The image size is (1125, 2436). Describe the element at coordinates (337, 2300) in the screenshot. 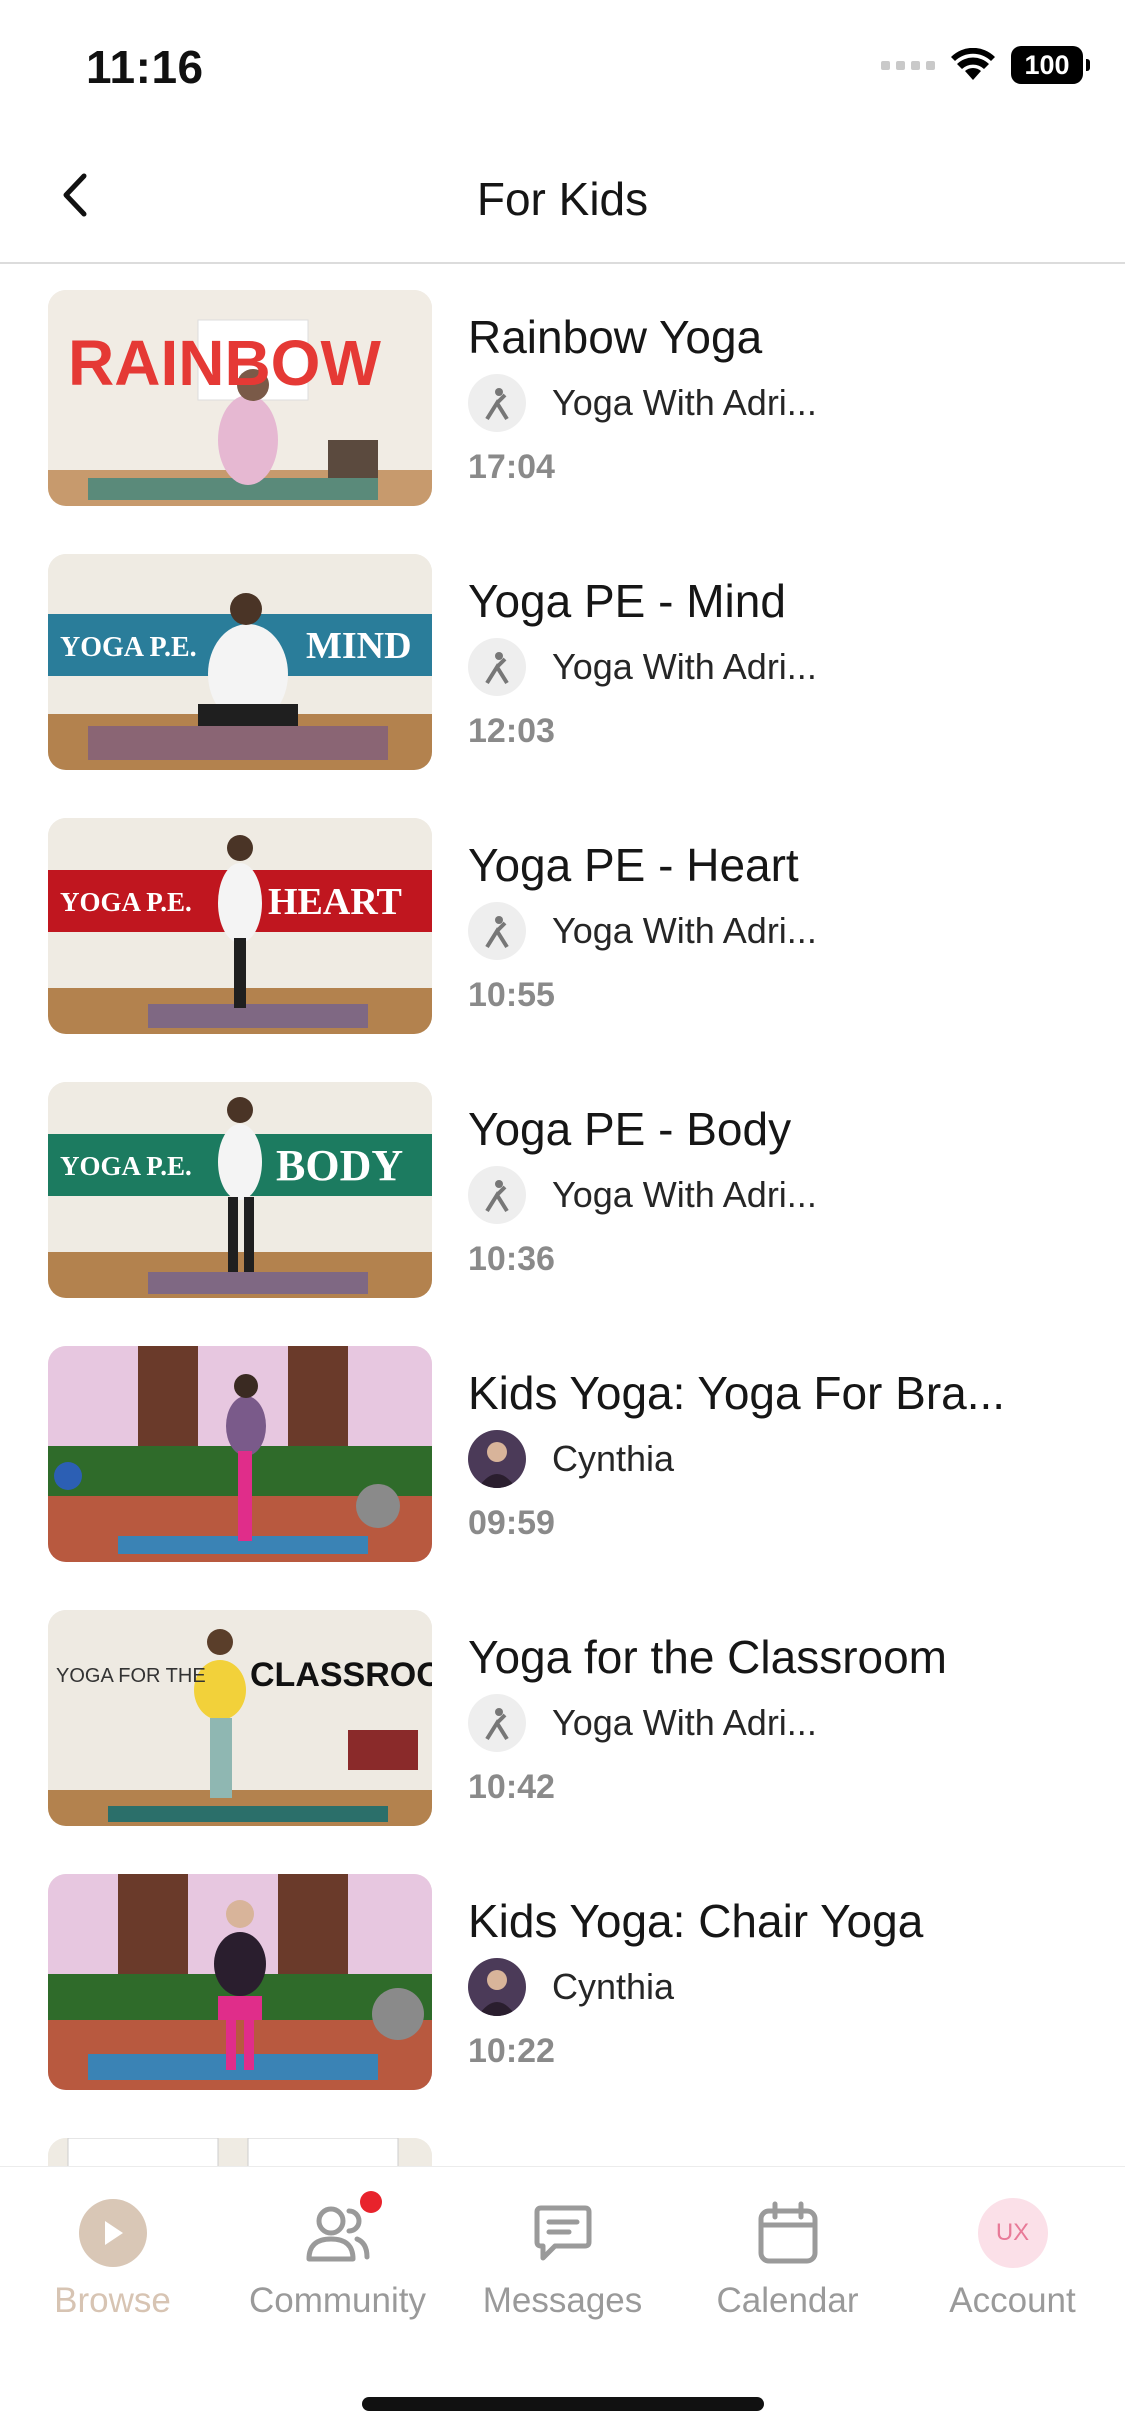

I see `tab-label: Community` at that location.